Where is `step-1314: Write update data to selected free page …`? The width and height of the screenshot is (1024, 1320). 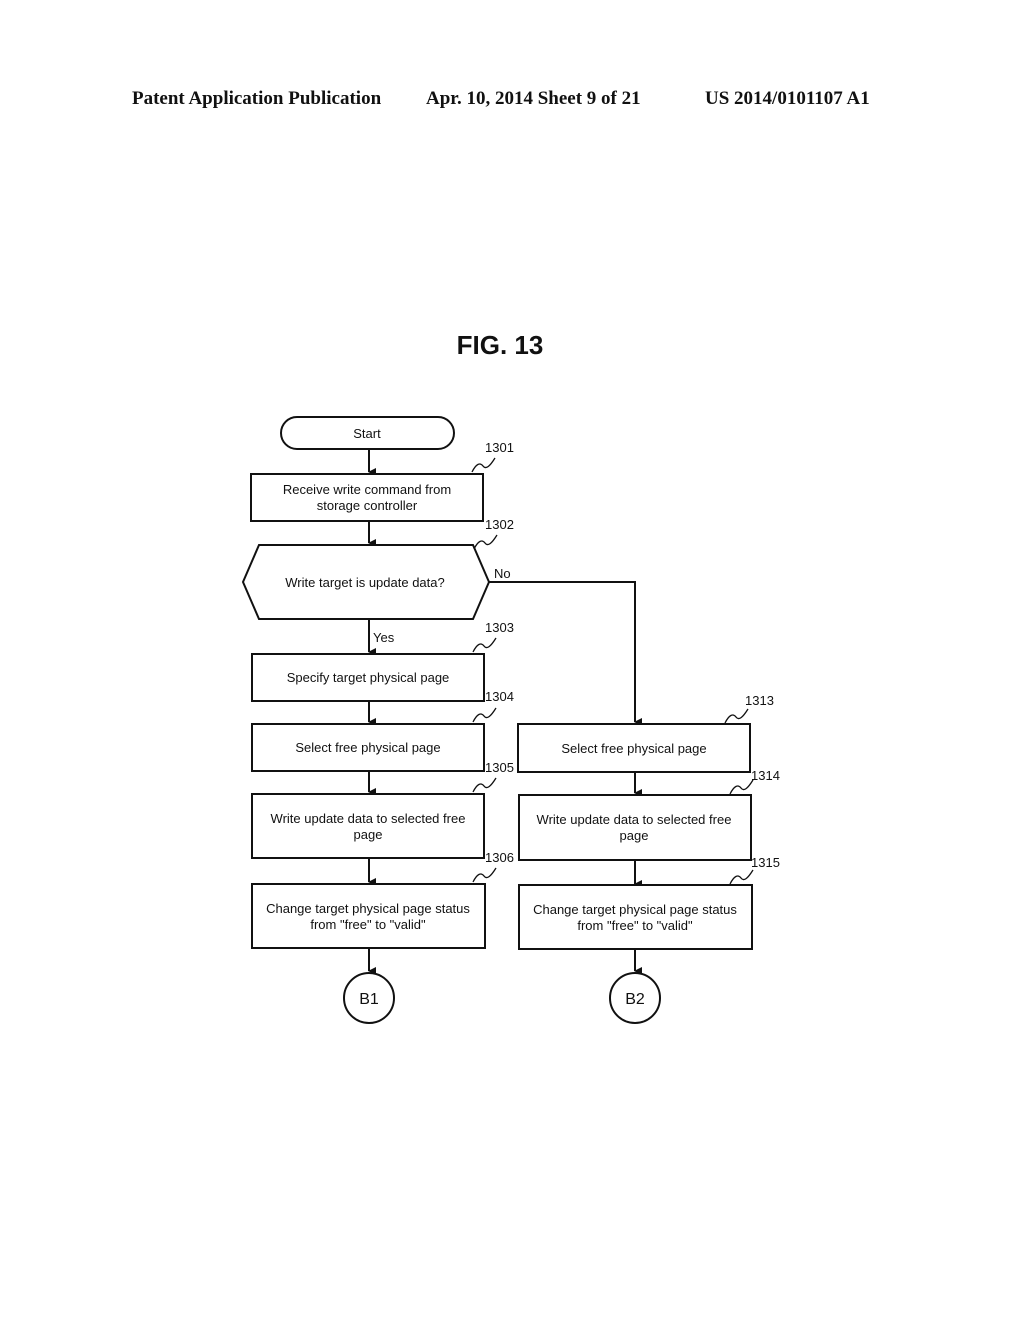 step-1314: Write update data to selected free page … is located at coordinates (649, 814).